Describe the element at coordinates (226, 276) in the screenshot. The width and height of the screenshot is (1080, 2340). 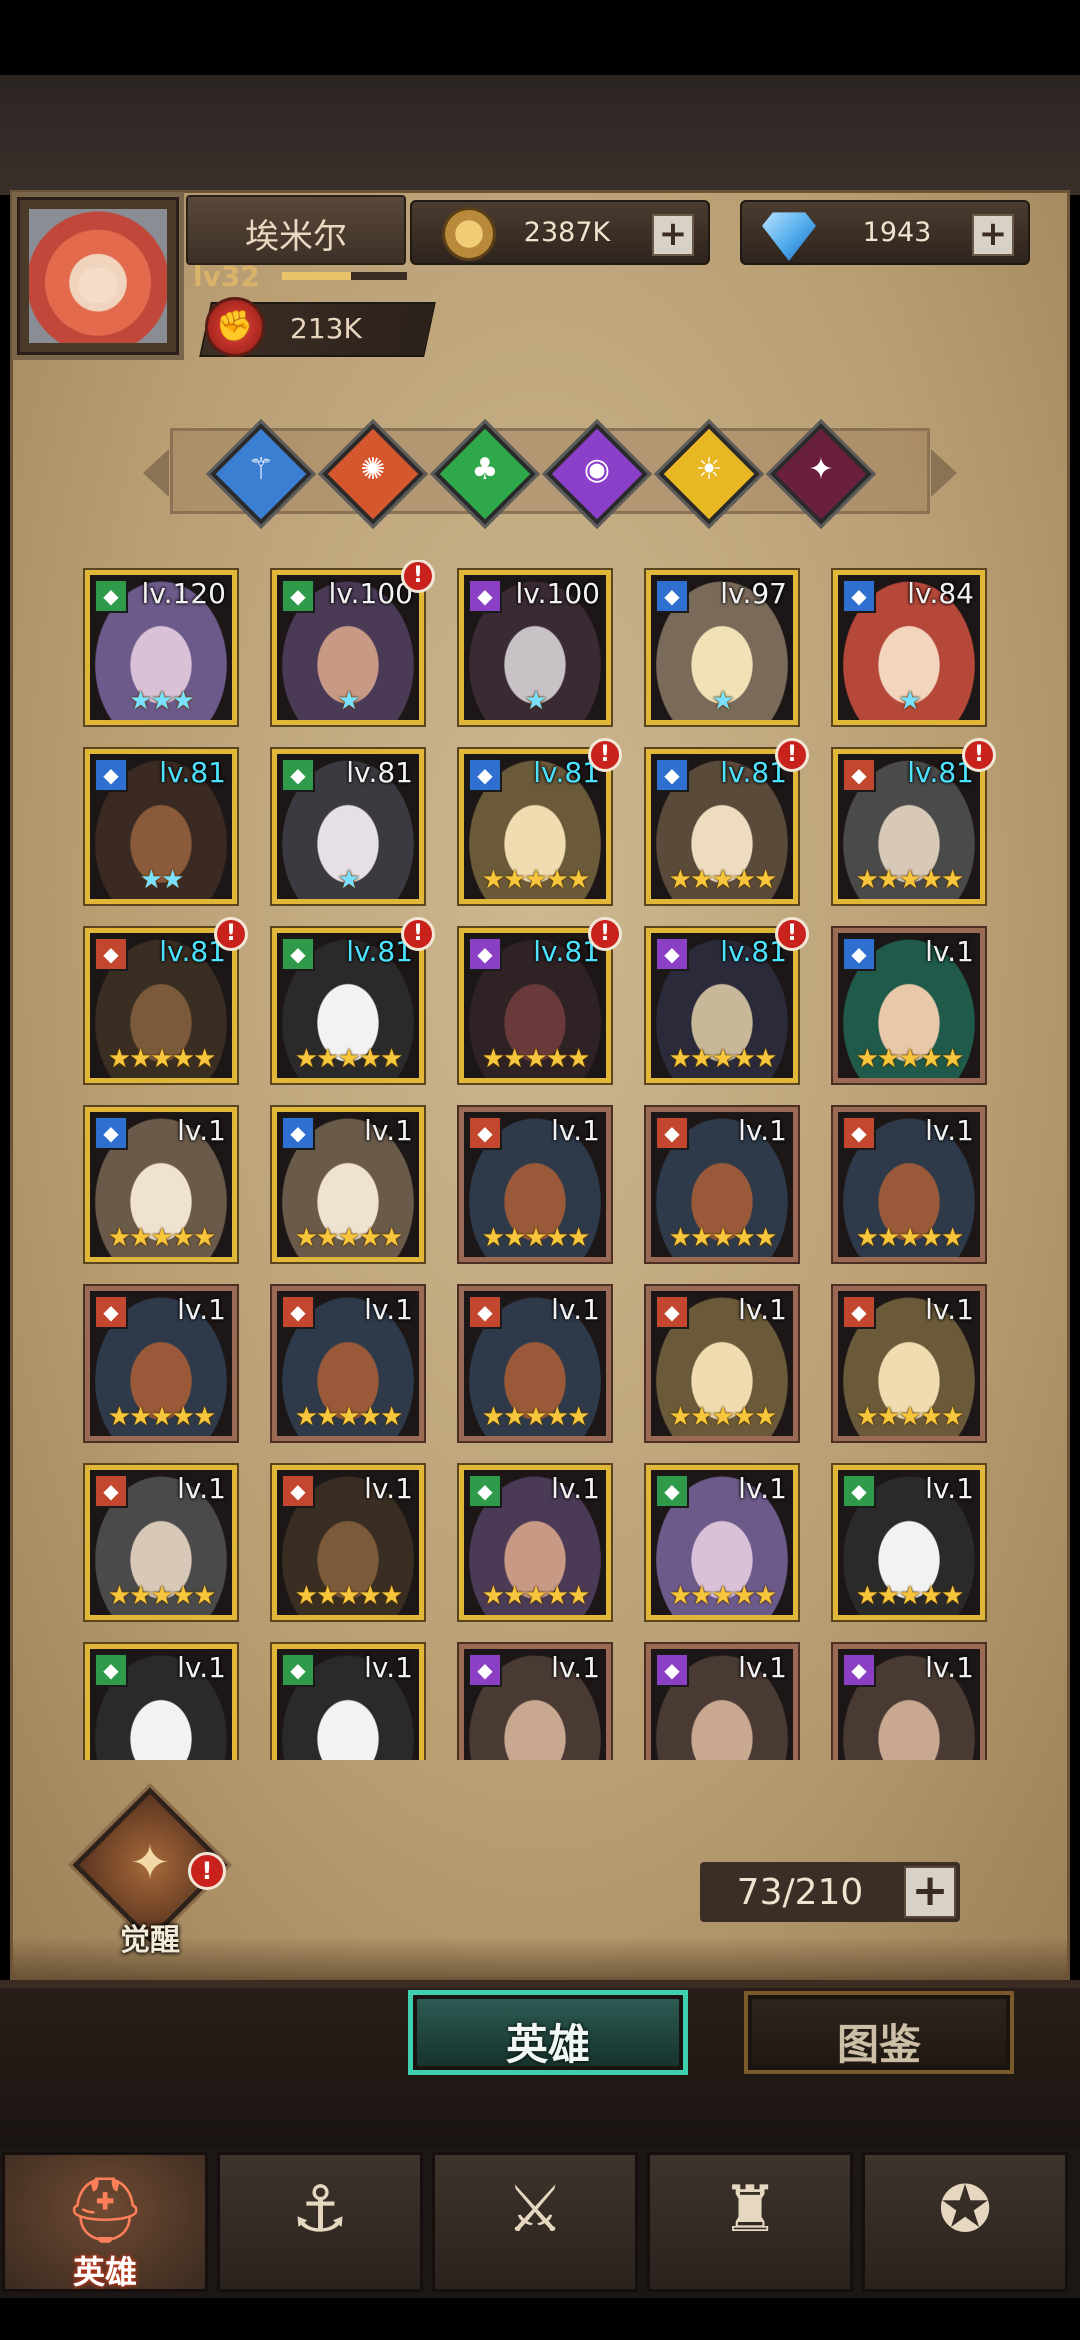
I see `player-level: lv32` at that location.